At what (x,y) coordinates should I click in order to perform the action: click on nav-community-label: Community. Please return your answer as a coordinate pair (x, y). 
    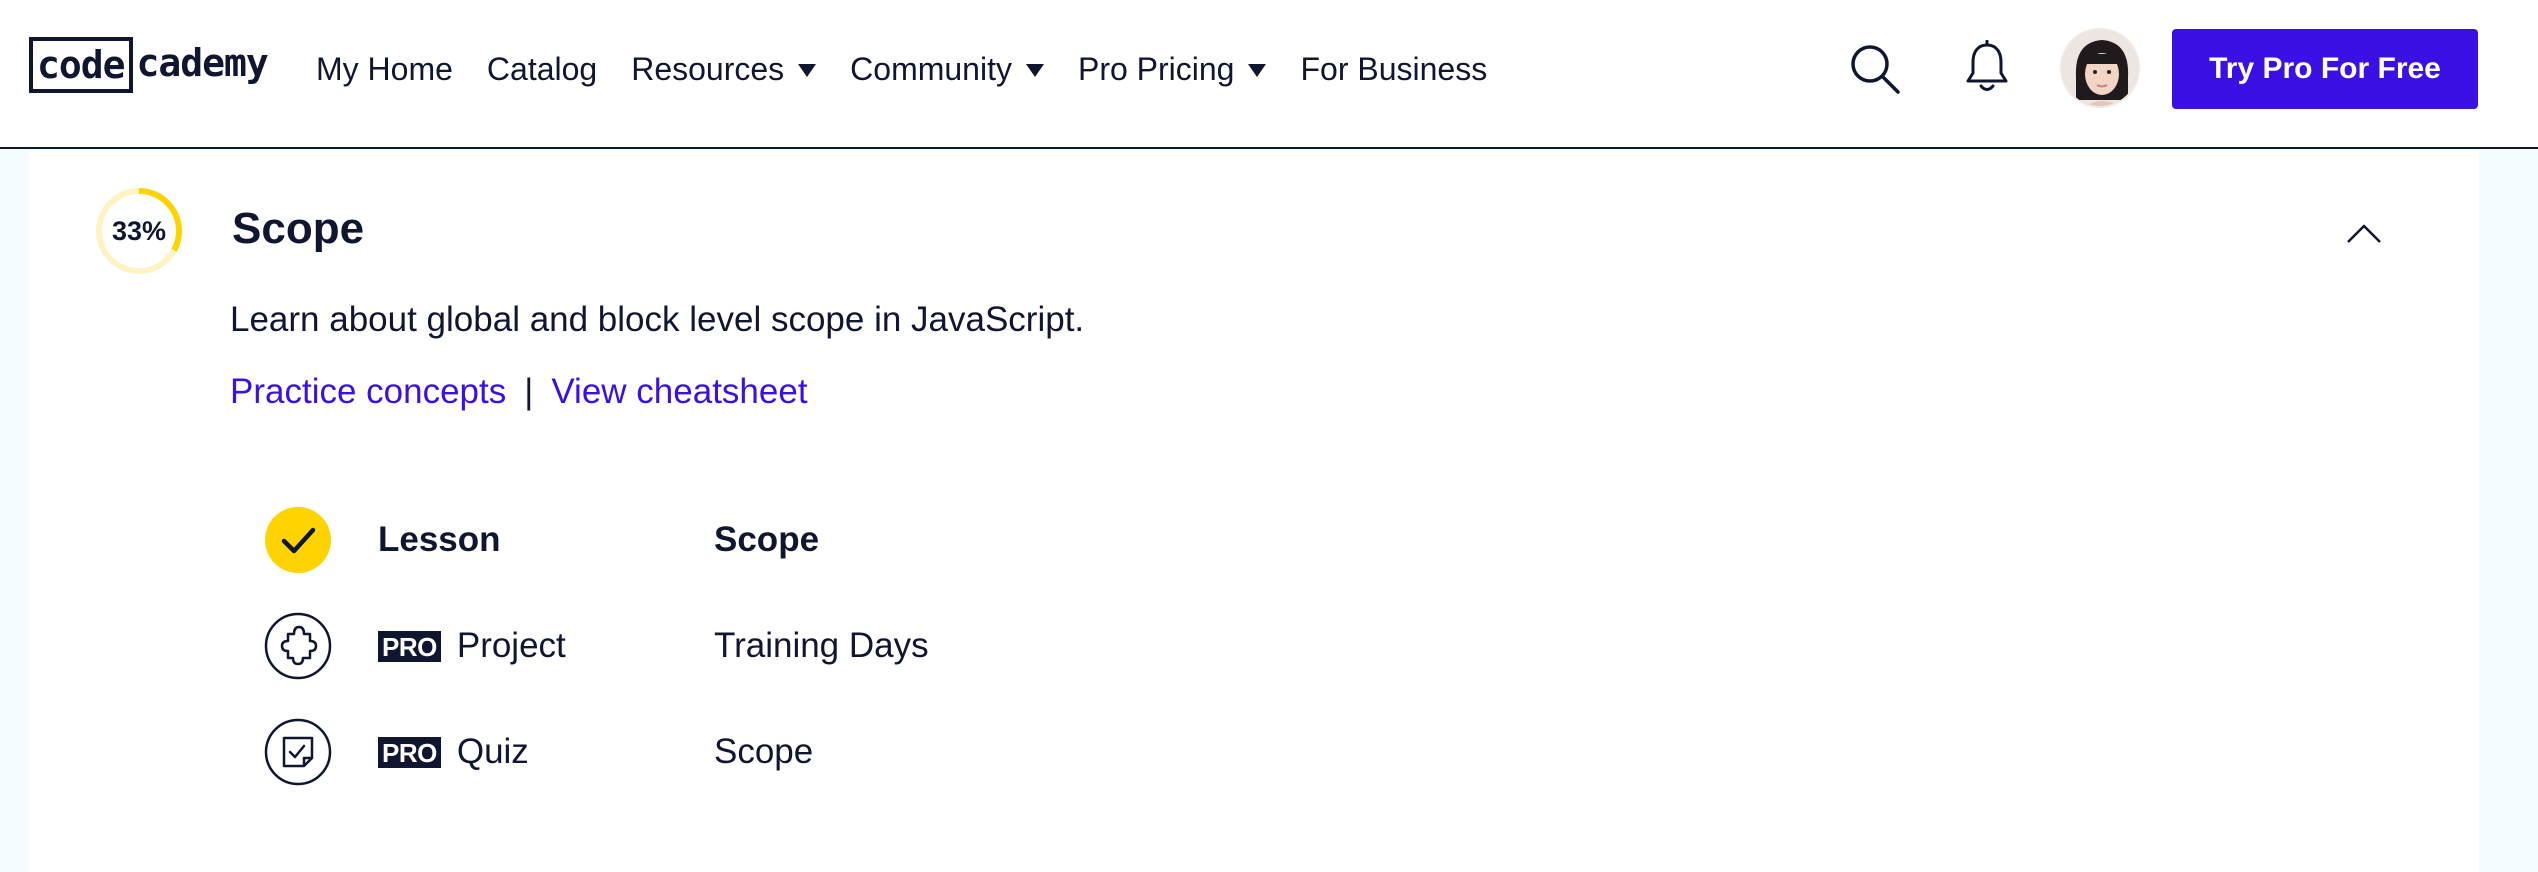
    Looking at the image, I should click on (931, 68).